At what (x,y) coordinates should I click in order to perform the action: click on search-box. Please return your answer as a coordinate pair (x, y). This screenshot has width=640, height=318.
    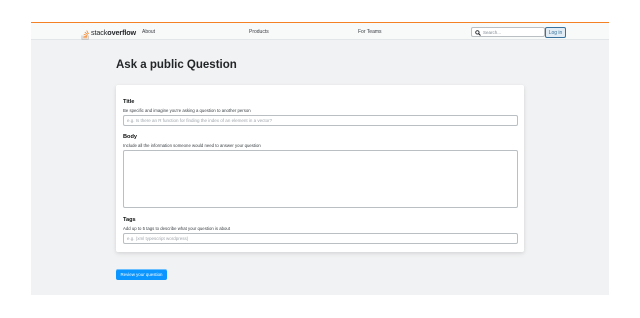
    Looking at the image, I should click on (508, 32).